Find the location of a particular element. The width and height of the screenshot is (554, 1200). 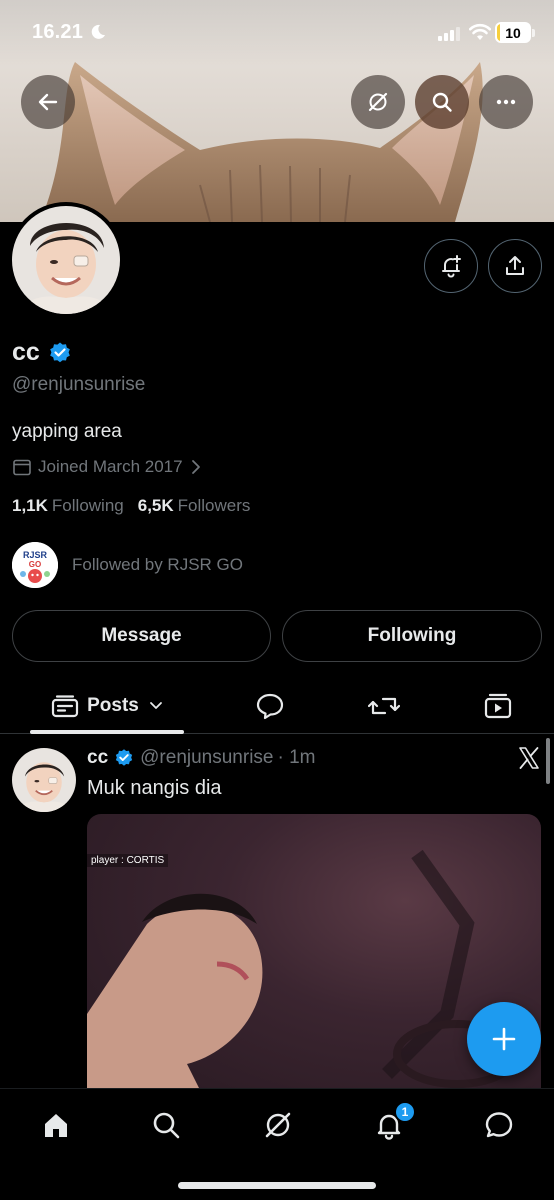

more-icon is located at coordinates (506, 102).